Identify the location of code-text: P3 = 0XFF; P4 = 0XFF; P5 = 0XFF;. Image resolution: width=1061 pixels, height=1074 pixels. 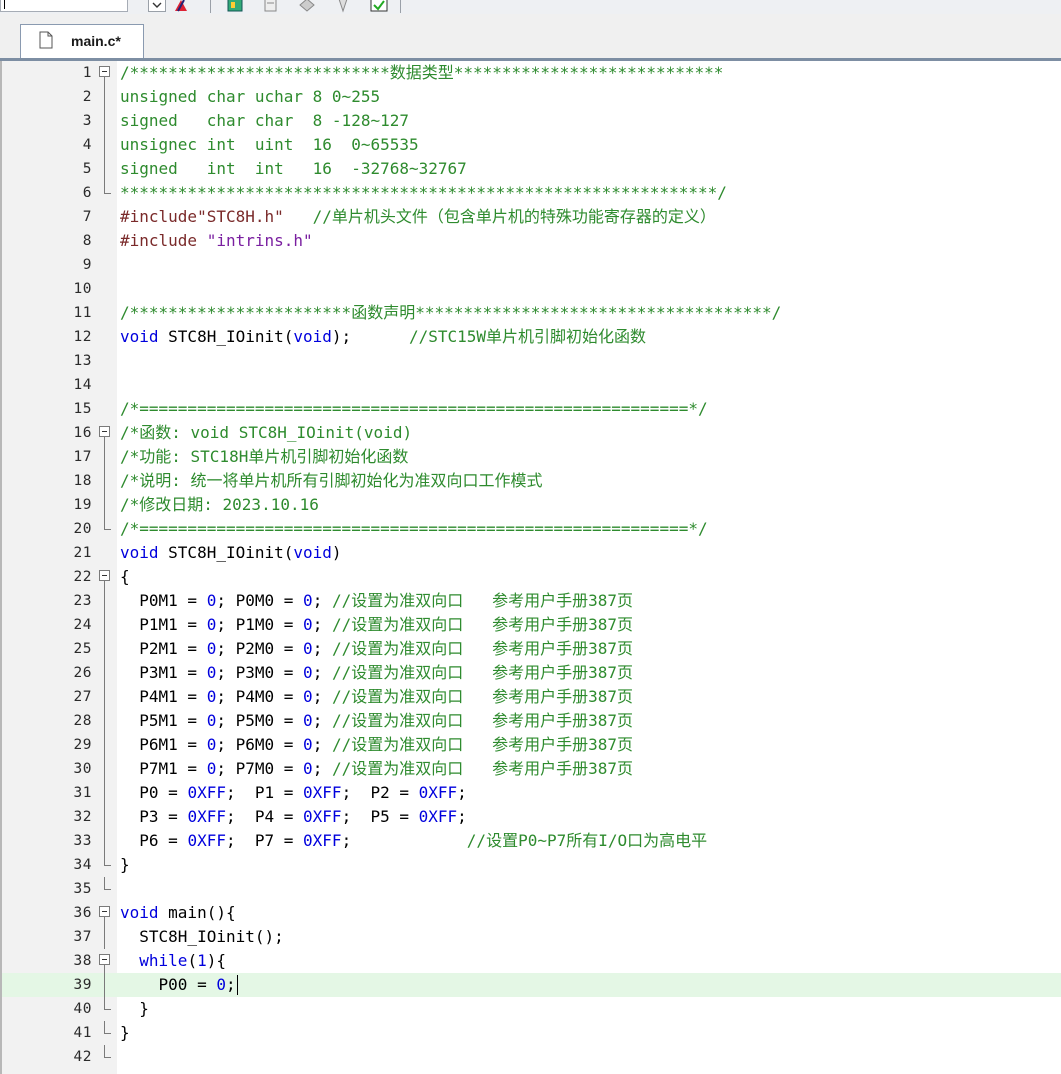
(293, 817).